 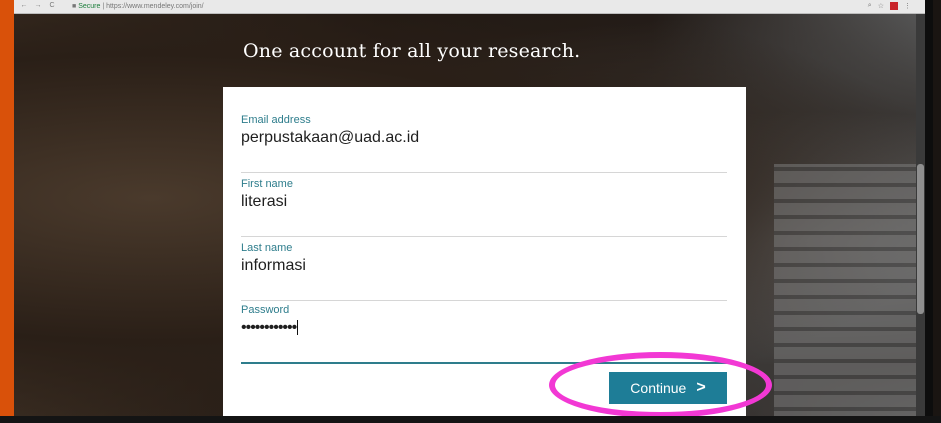 I want to click on browser-actions: ⌕ ☆ ⋮, so click(x=889, y=6).